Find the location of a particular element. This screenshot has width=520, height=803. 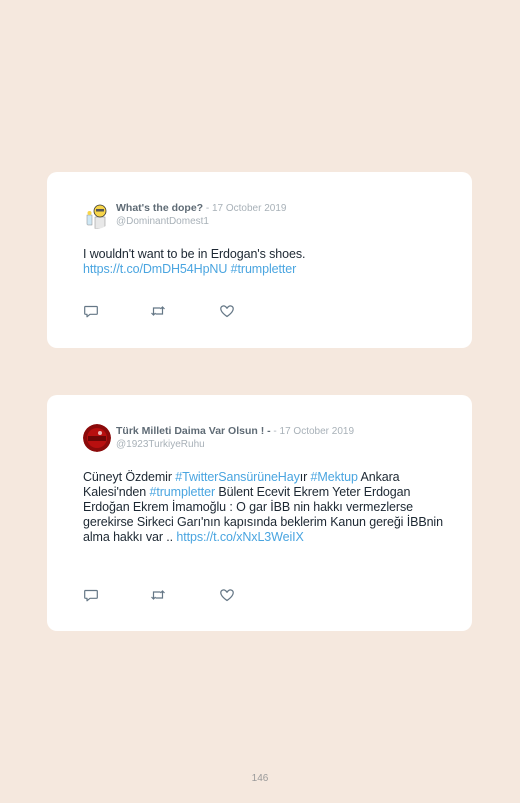

red-flag-avatar is located at coordinates (97, 438).